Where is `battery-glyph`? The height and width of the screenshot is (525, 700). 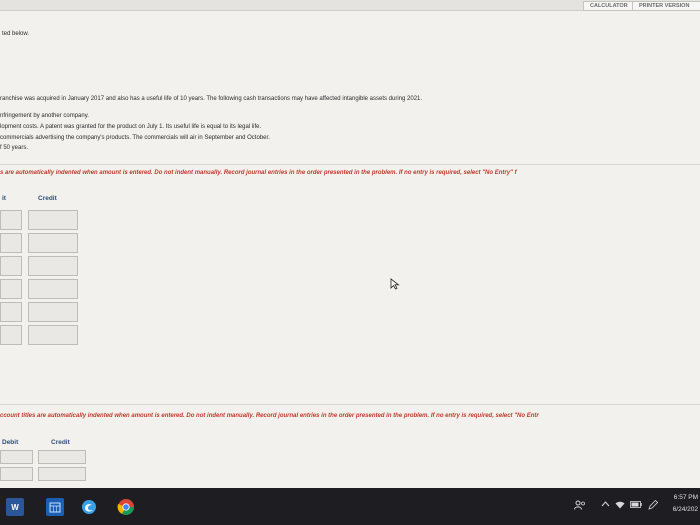 battery-glyph is located at coordinates (636, 504).